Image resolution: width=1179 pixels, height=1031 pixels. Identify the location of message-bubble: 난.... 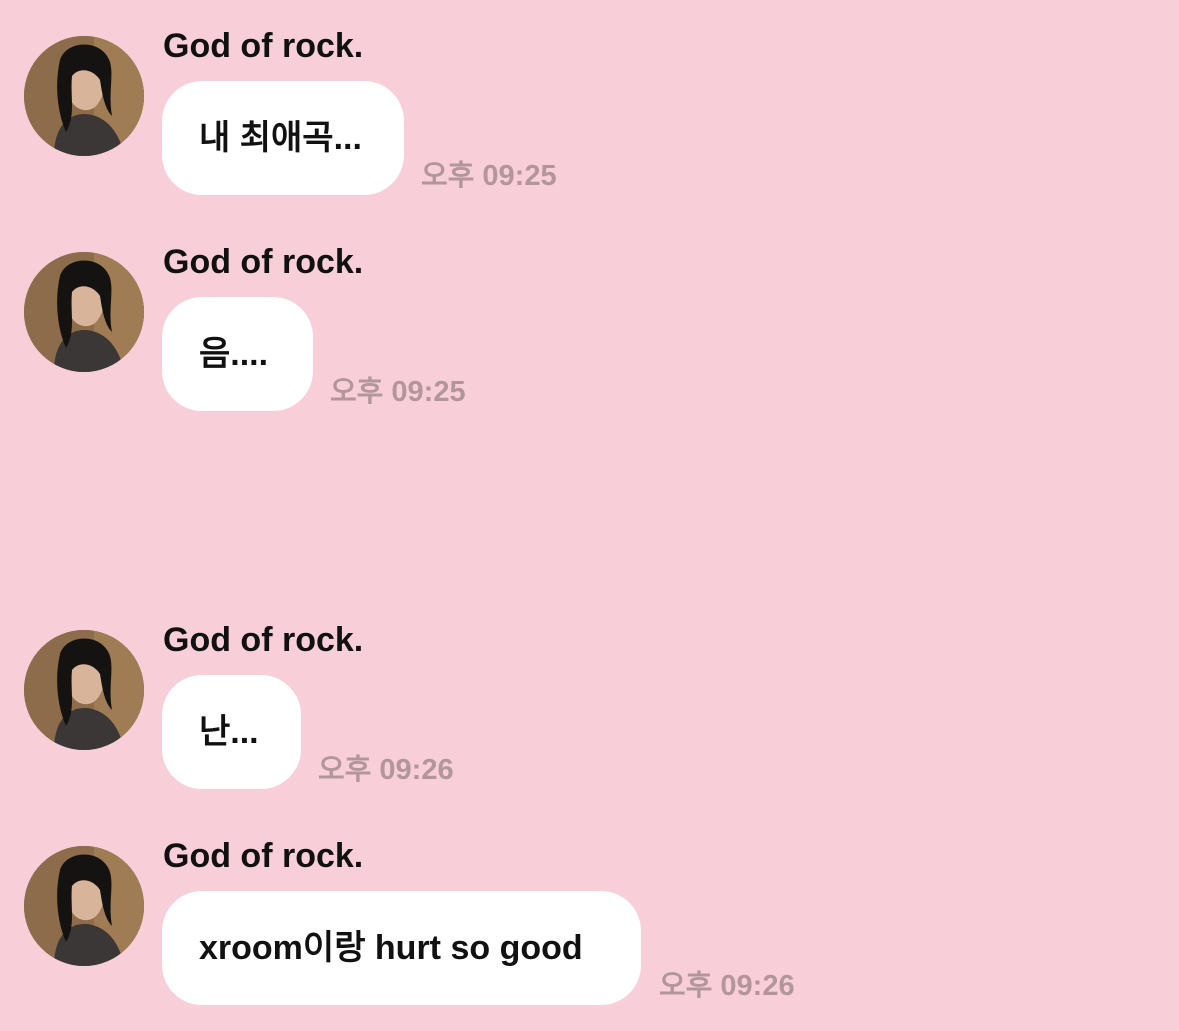
(231, 732).